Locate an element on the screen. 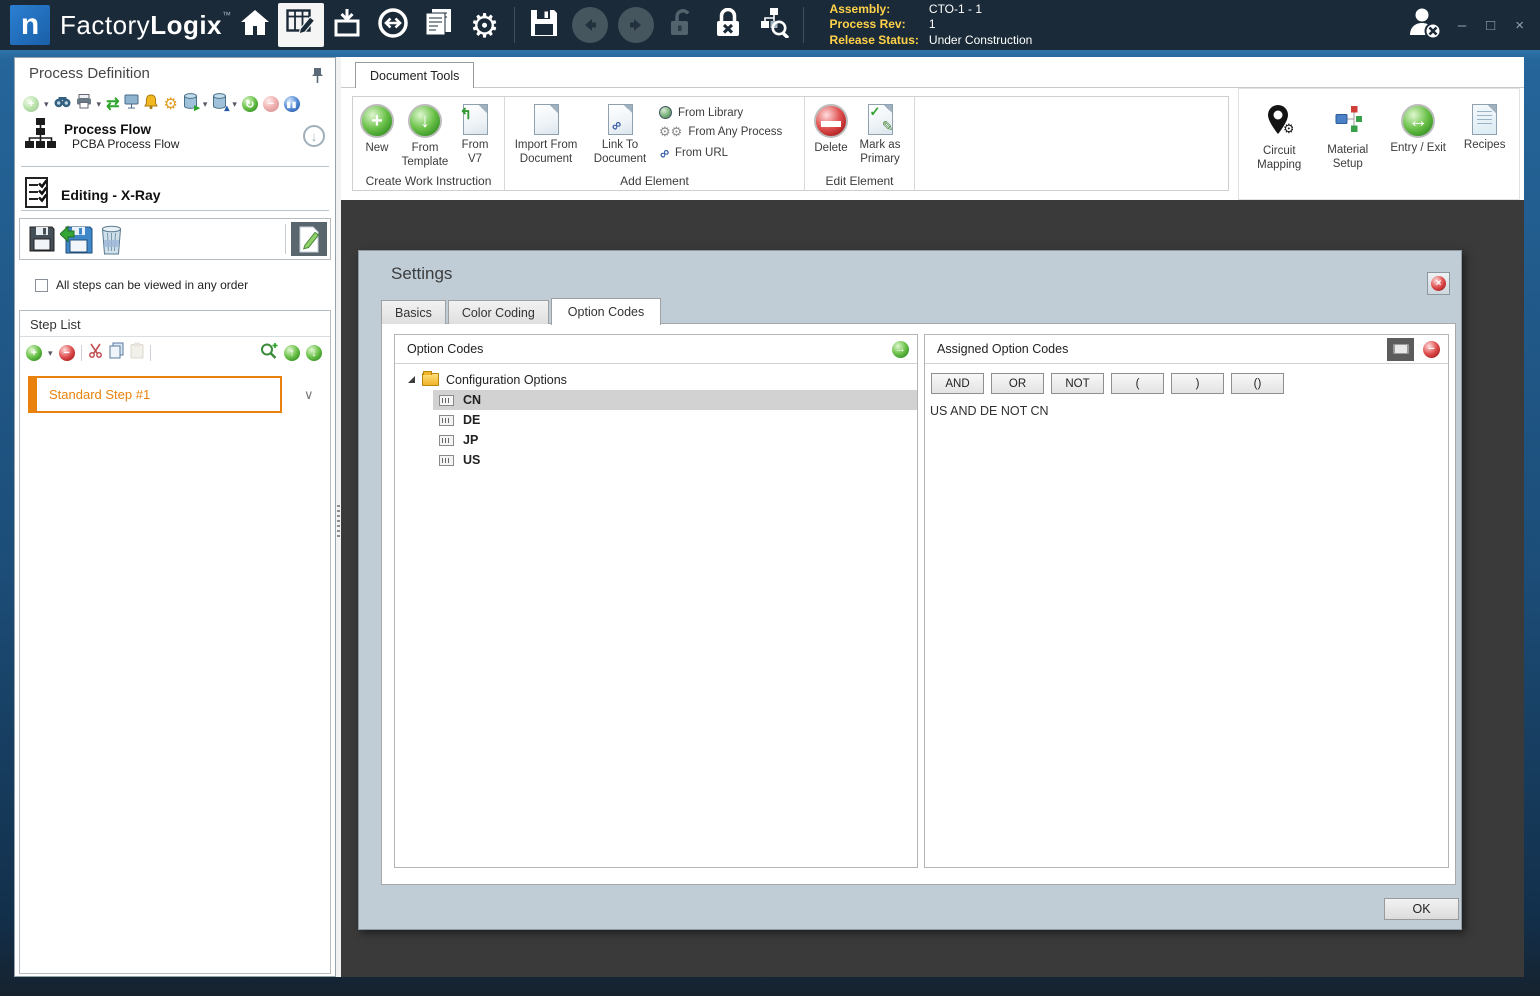 The height and width of the screenshot is (996, 1540). mark-as-primary-button: ✓ ✎ Mark as Primary is located at coordinates (880, 134).